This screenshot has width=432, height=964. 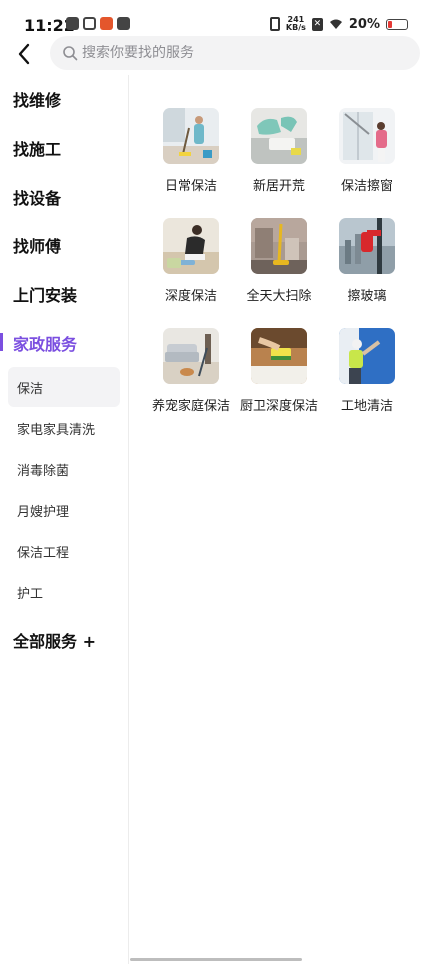 What do you see at coordinates (279, 356) in the screenshot?
I see `sponge-countertop-photo` at bounding box center [279, 356].